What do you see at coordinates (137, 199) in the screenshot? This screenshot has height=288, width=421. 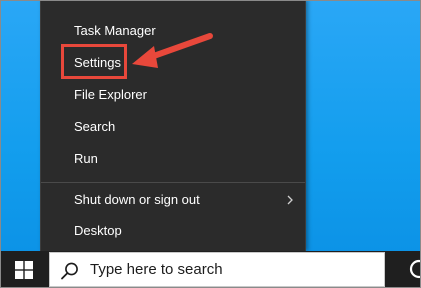 I see `menu-item-label: Shut down or sign out` at bounding box center [137, 199].